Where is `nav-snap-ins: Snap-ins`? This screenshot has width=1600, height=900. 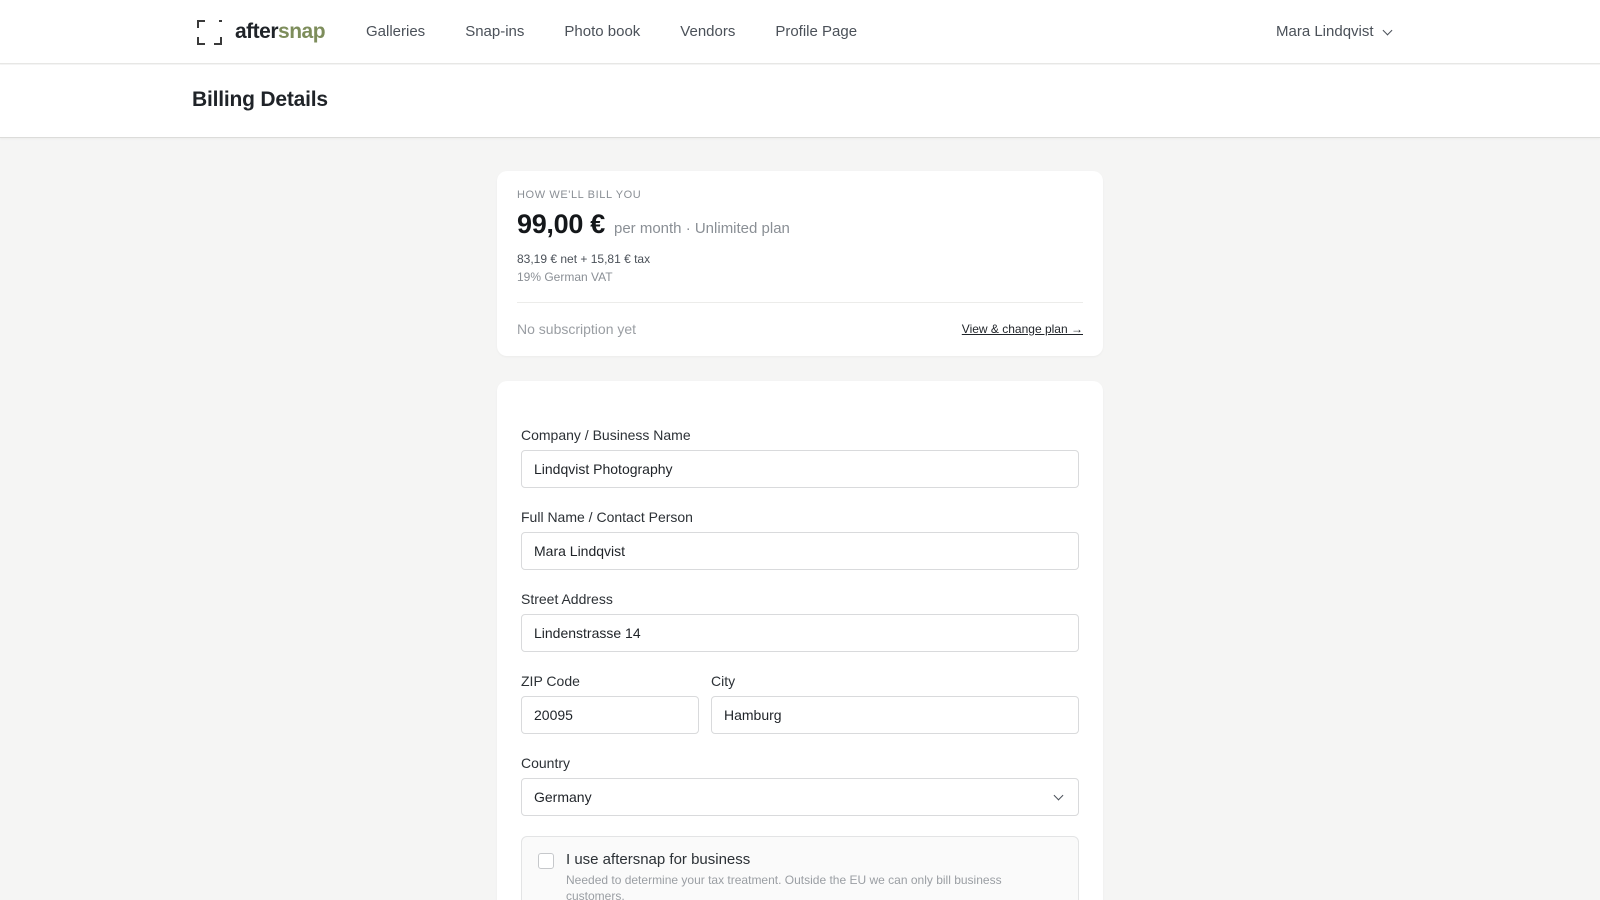 nav-snap-ins: Snap-ins is located at coordinates (494, 32).